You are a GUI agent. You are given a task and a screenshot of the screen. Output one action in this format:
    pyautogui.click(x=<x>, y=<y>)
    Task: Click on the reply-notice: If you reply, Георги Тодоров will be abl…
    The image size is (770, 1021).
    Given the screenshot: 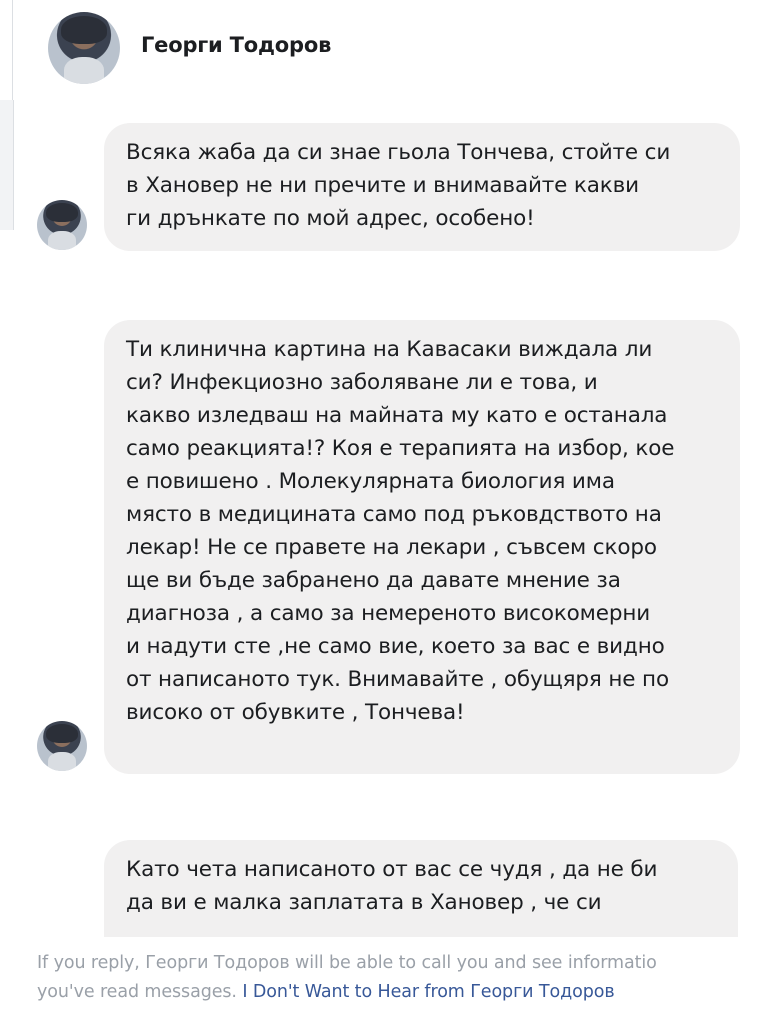 What is the action you would take?
    pyautogui.click(x=385, y=979)
    